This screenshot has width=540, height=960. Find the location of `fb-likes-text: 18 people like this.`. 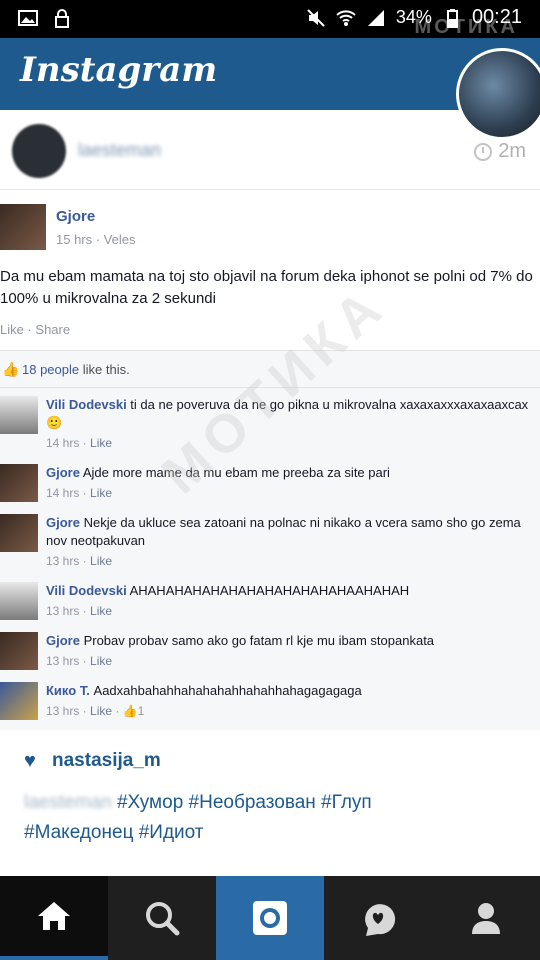

fb-likes-text: 18 people like this. is located at coordinates (76, 369).